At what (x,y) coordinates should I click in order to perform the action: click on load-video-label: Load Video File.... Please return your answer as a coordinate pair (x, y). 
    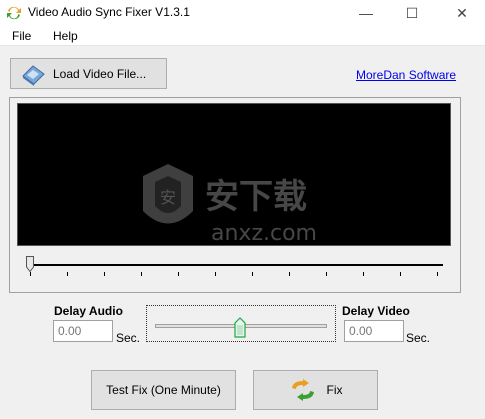
    Looking at the image, I should click on (100, 73).